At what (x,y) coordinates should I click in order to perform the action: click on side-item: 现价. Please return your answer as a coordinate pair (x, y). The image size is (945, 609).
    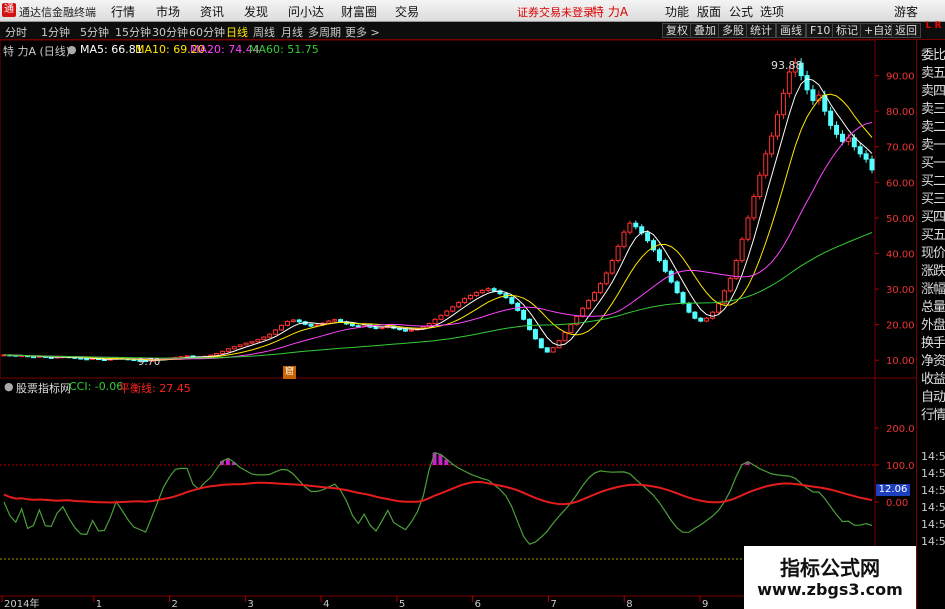
    Looking at the image, I should click on (933, 251).